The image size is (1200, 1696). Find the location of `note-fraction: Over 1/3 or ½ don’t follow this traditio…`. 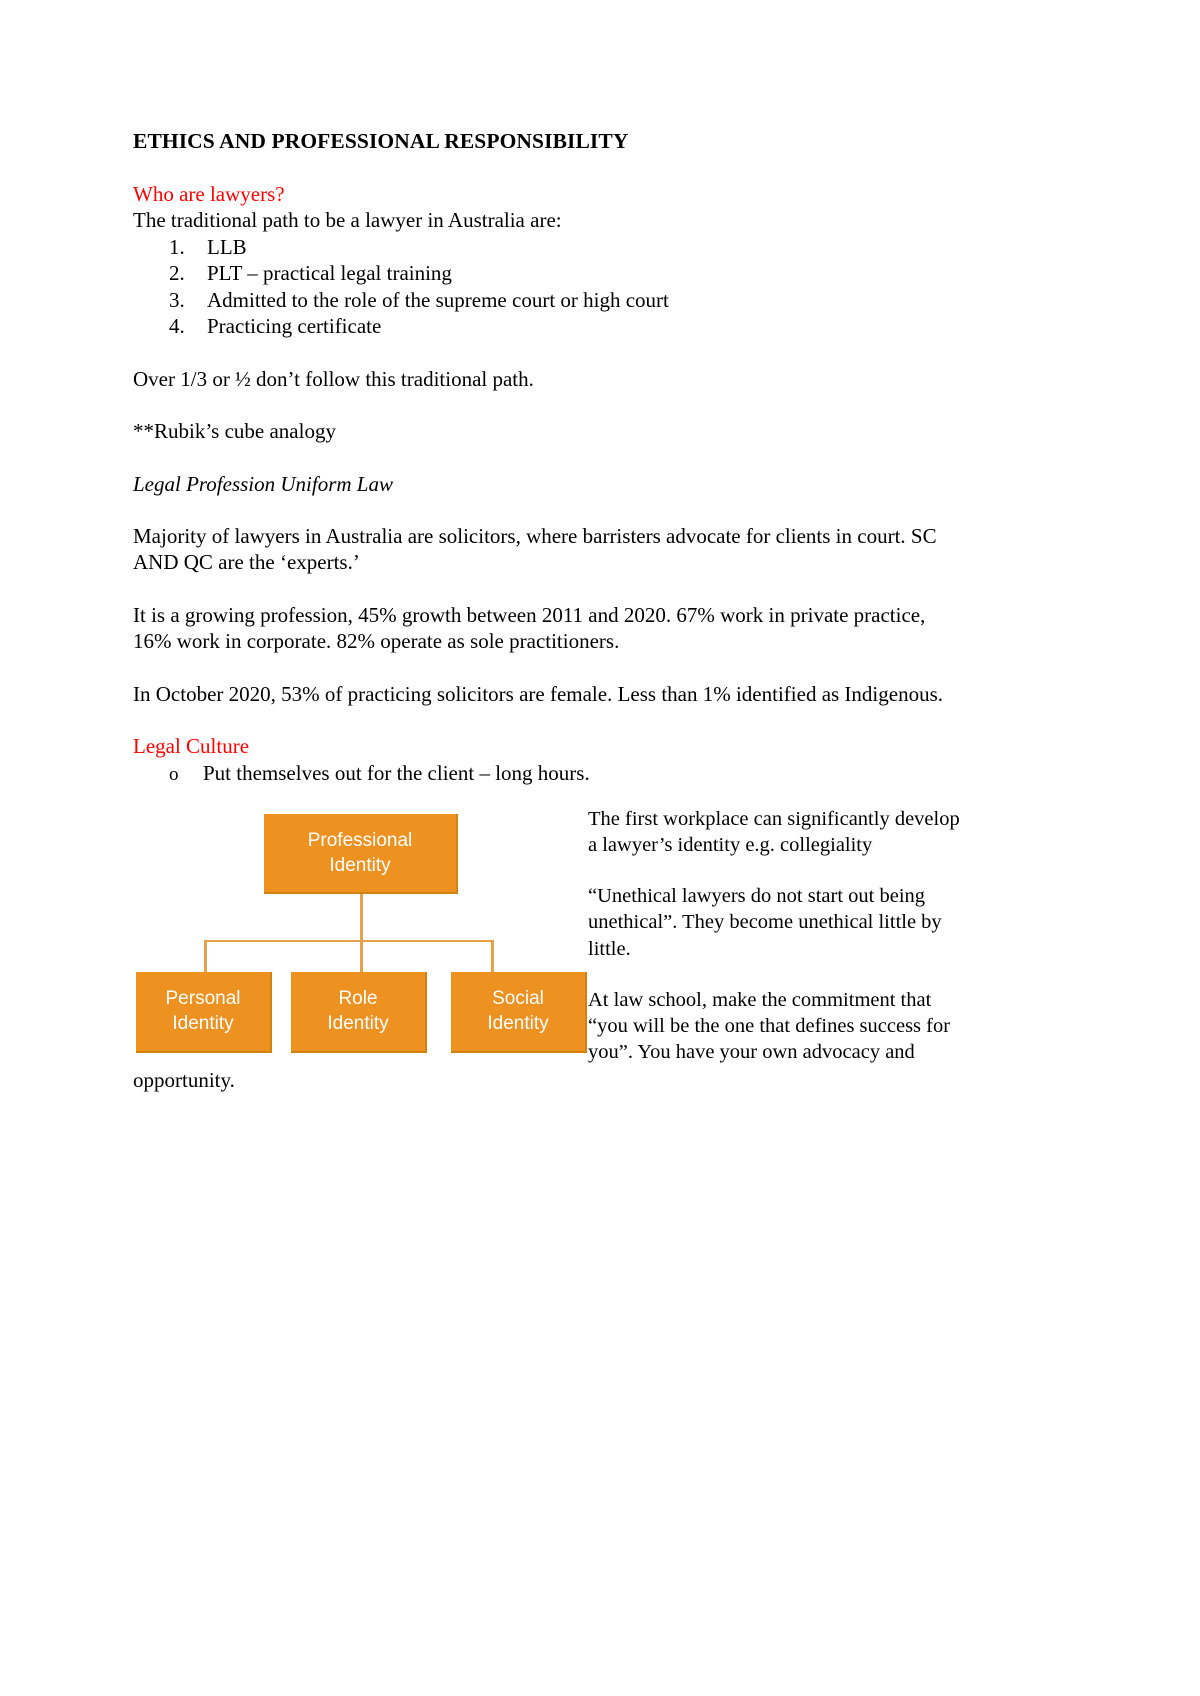

note-fraction: Over 1/3 or ½ don’t follow this traditio… is located at coordinates (333, 378).